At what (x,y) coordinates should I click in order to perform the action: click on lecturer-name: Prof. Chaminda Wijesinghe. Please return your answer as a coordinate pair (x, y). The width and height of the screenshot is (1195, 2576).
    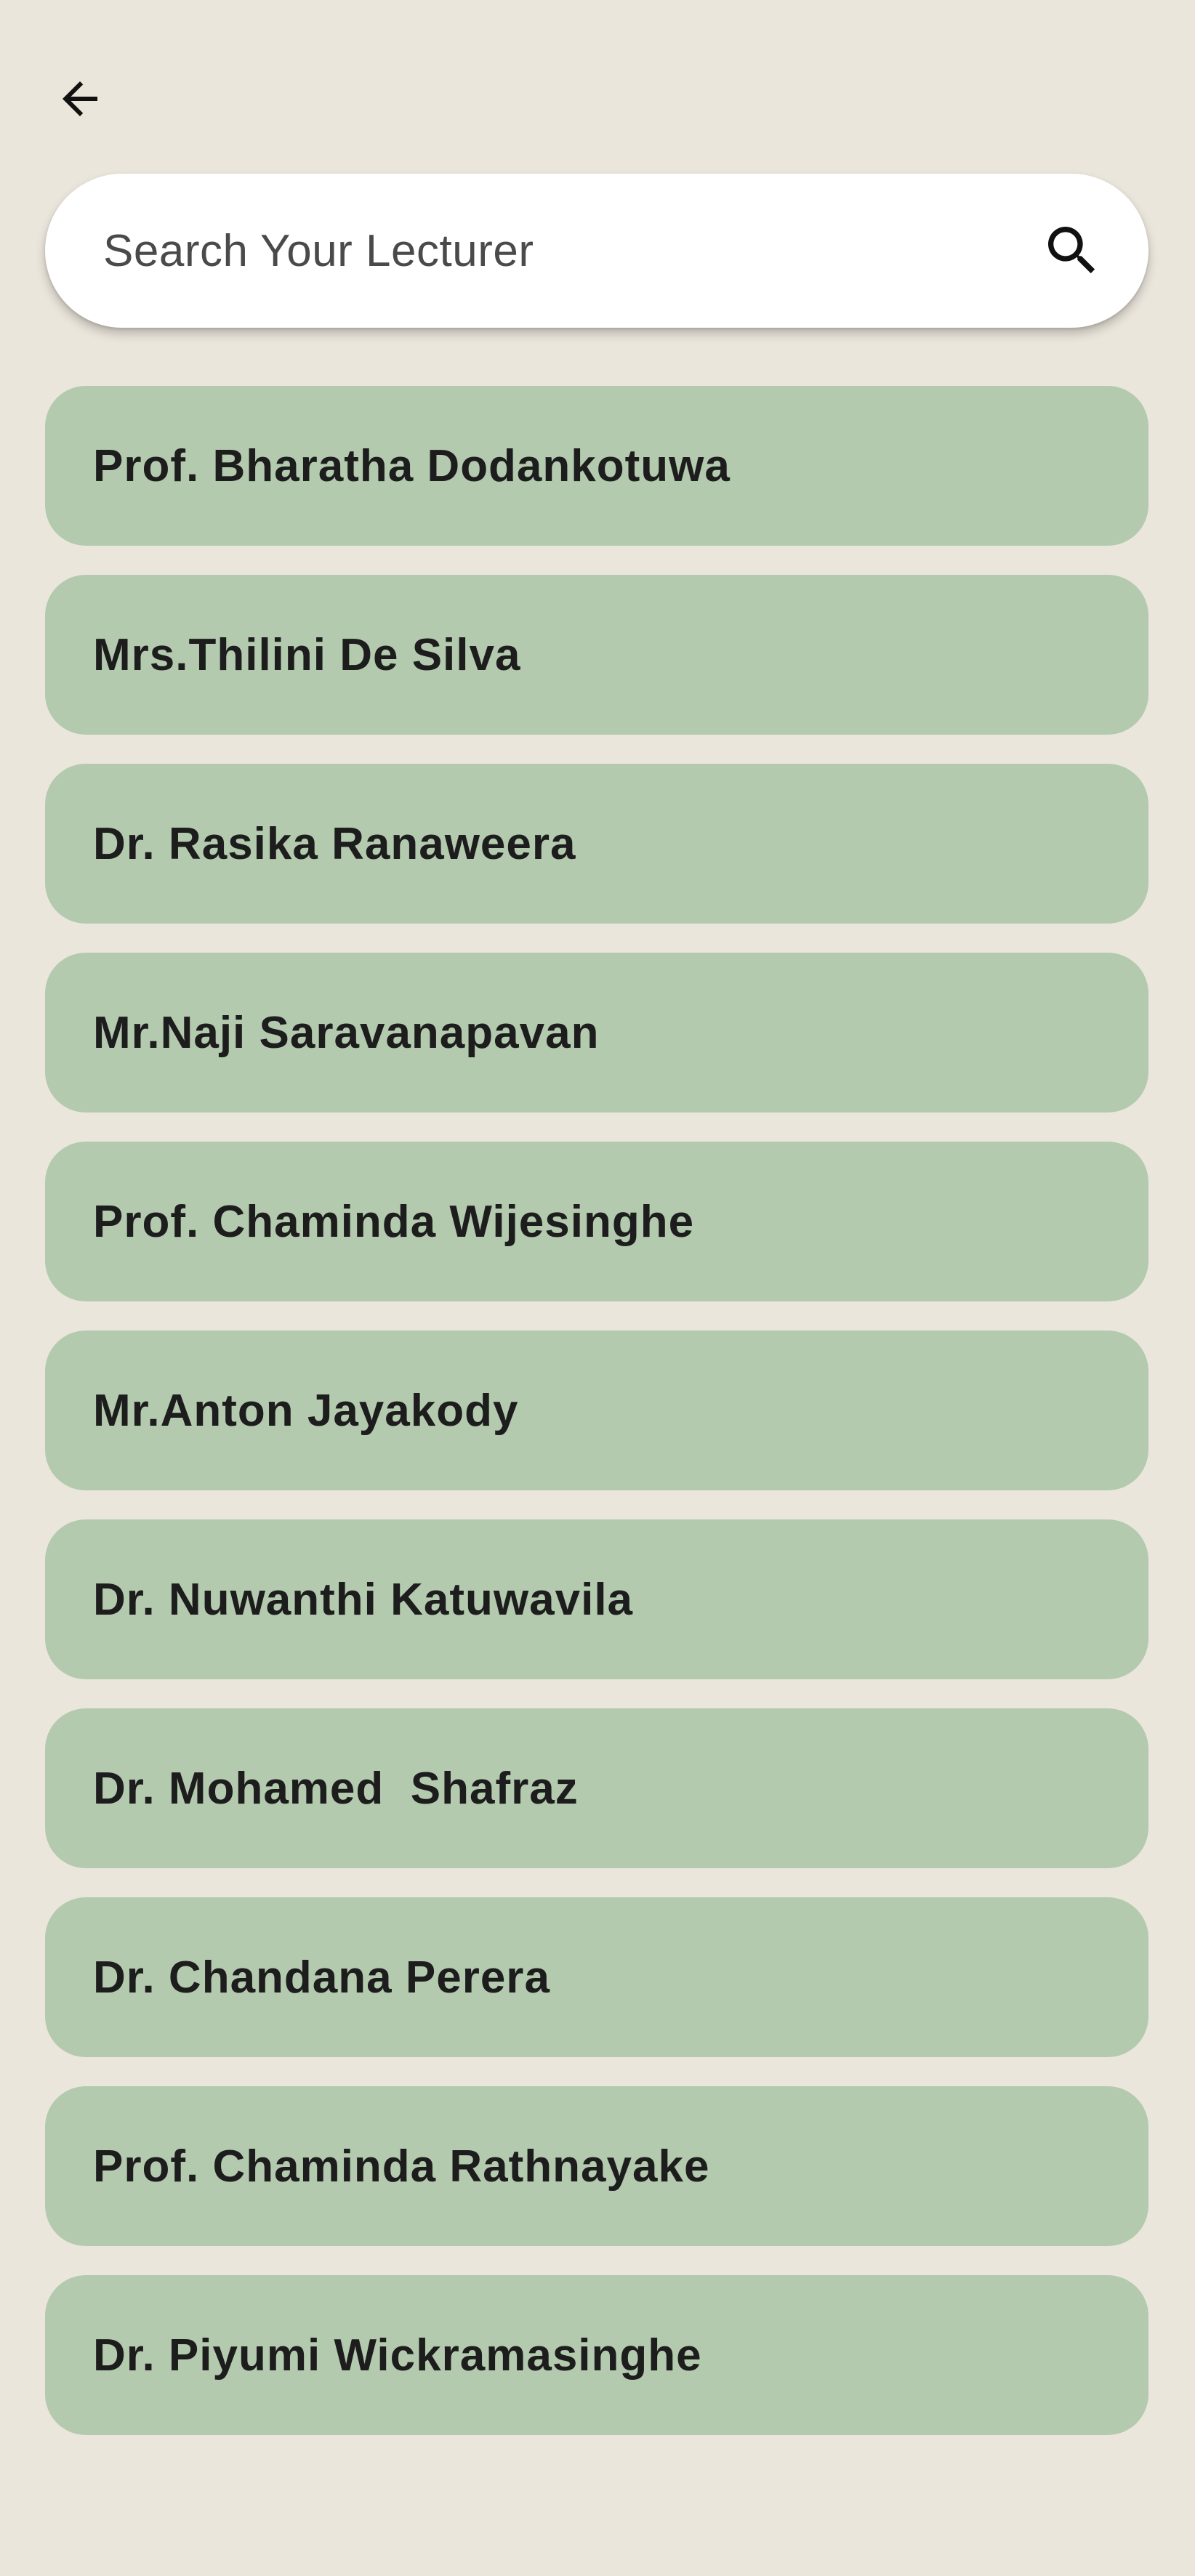
    Looking at the image, I should click on (394, 1222).